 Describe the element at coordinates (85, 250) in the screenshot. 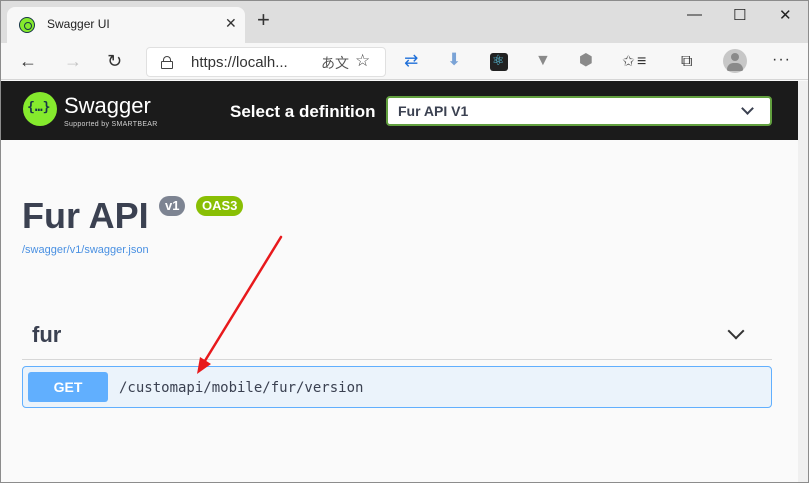

I see `spec-link: /swagger/v1/swagger.json` at that location.